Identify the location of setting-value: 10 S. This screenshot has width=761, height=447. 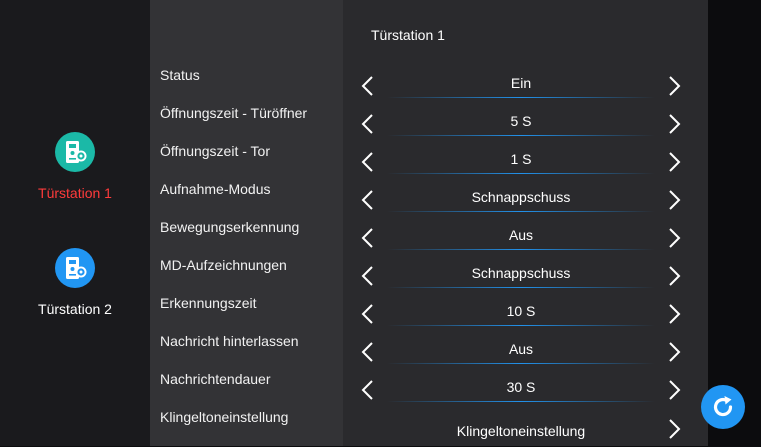
(521, 311).